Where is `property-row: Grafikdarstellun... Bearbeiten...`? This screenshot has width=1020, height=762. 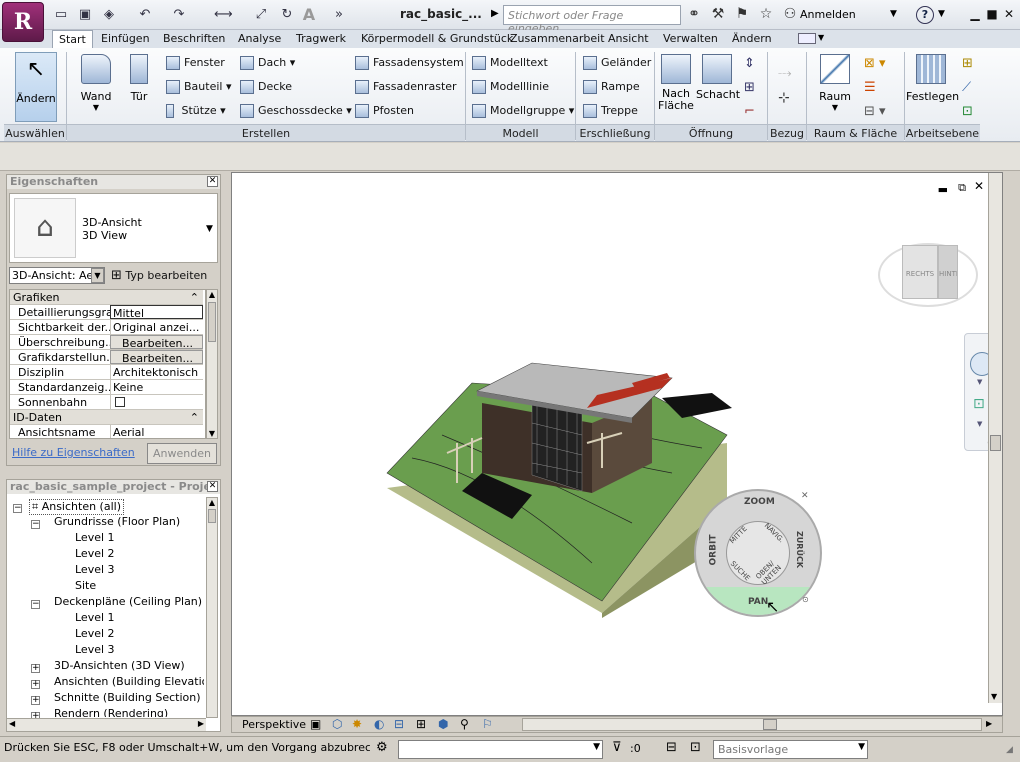 property-row: Grafikdarstellun... Bearbeiten... is located at coordinates (106, 357).